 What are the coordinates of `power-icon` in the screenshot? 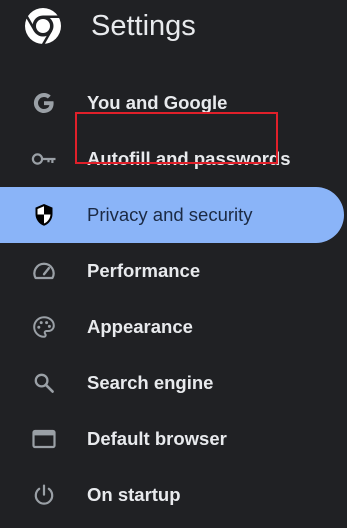 It's located at (44, 495).